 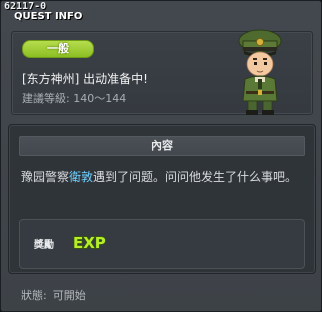 I want to click on quest-status: 狀態: 可開始, so click(x=53, y=295).